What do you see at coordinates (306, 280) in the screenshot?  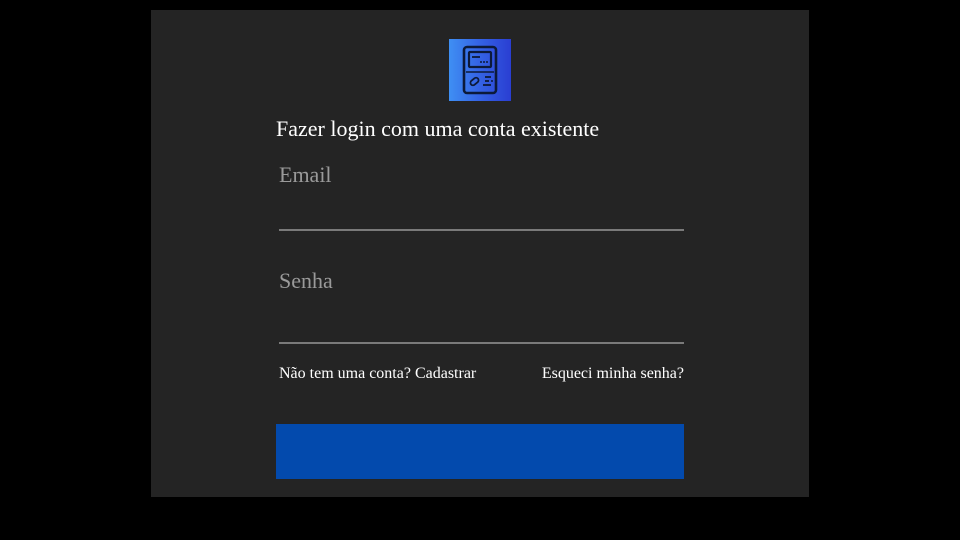 I see `password-label: Senha` at bounding box center [306, 280].